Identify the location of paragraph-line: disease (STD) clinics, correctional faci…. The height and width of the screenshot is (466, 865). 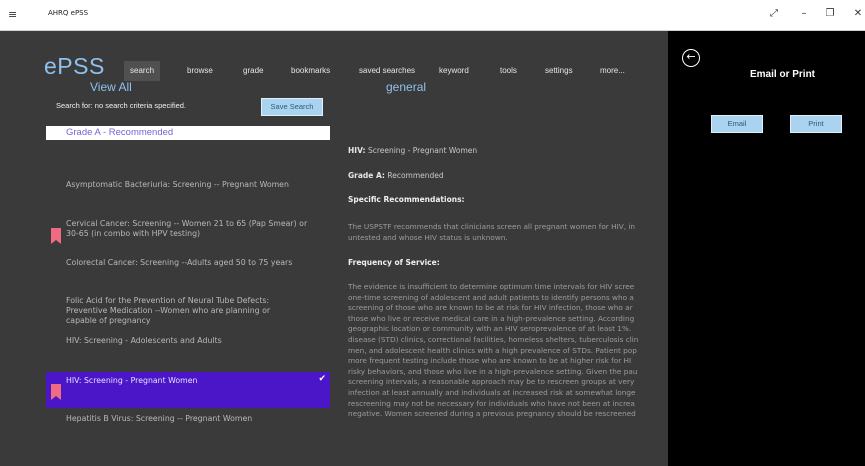
(493, 339).